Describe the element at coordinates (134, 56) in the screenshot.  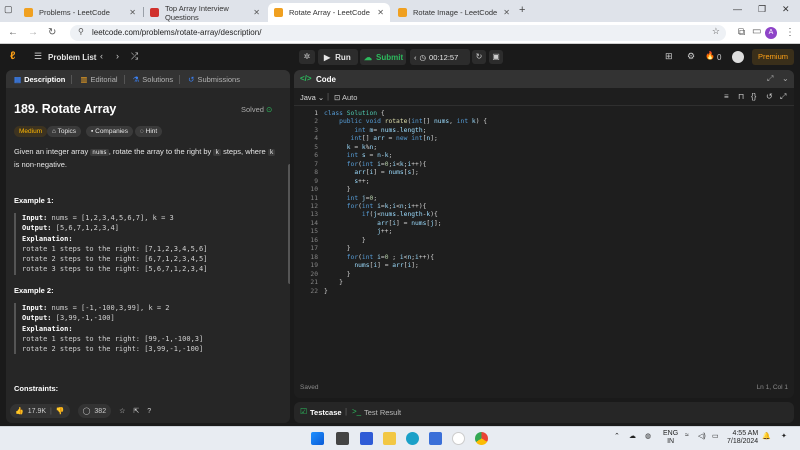
I see `shuffle-icon: ⤮` at that location.